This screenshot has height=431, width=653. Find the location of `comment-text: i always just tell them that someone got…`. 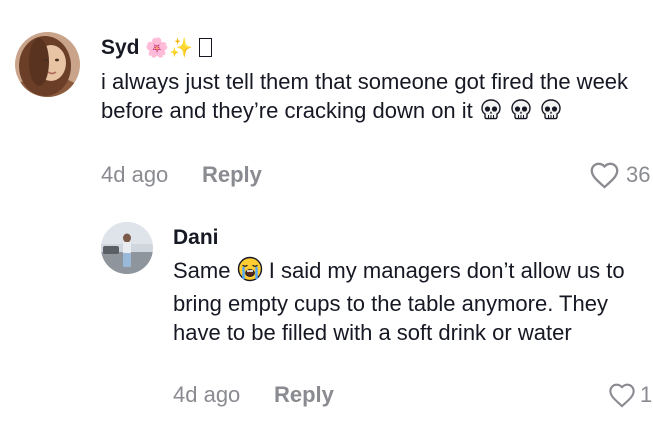

comment-text: i always just tell them that someone got… is located at coordinates (368, 98).